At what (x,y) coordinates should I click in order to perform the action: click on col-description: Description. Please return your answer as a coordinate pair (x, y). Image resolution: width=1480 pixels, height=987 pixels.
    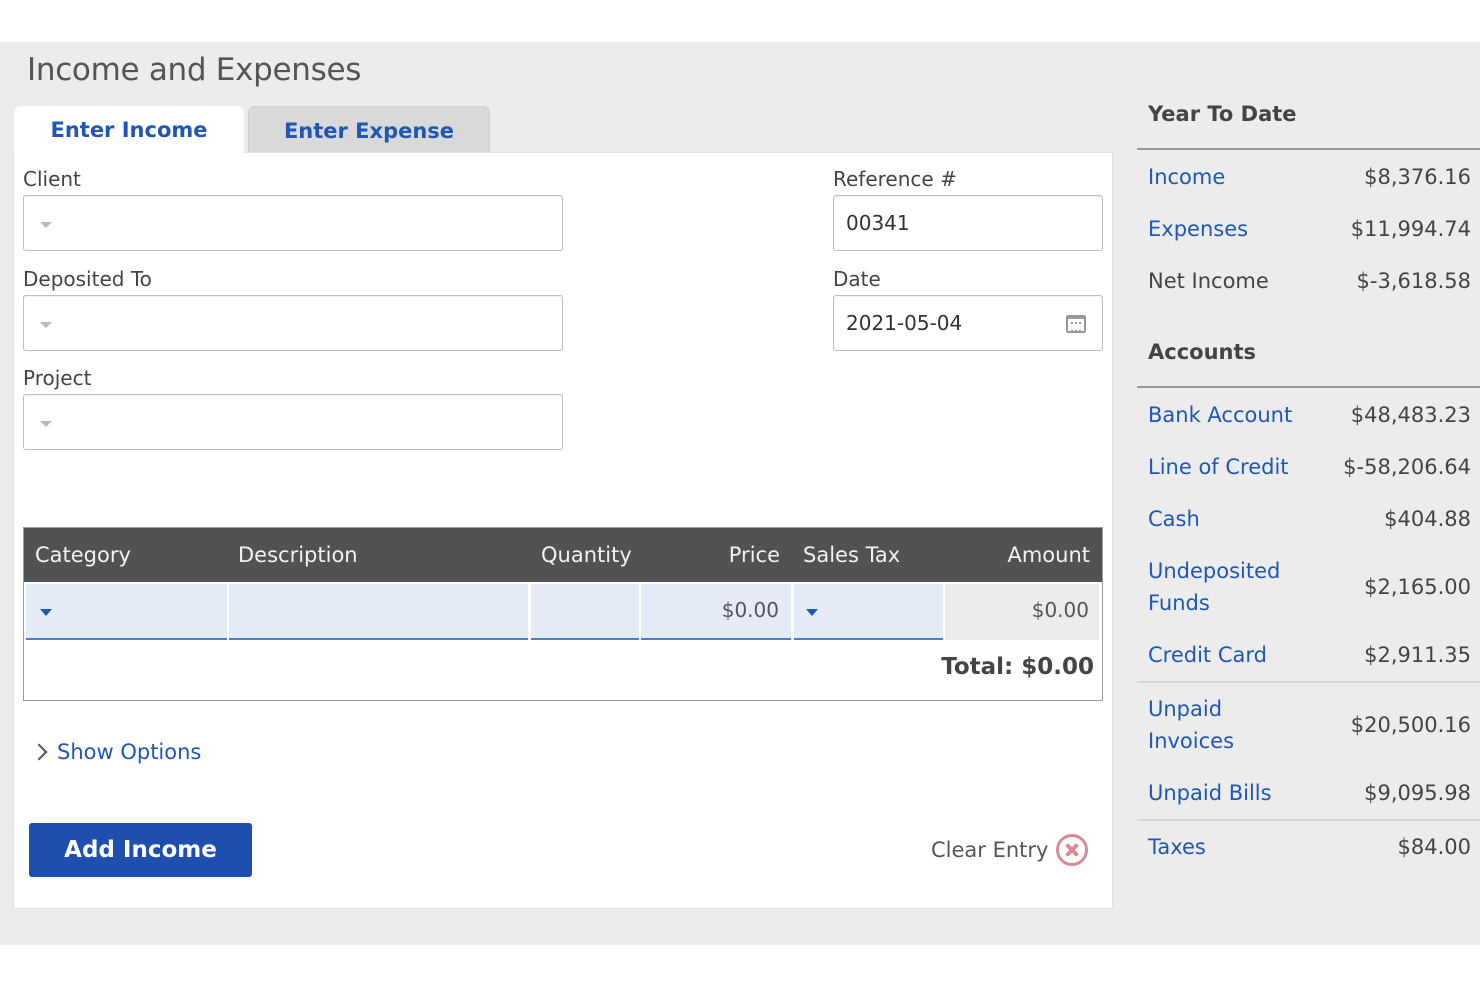
    Looking at the image, I should click on (298, 555).